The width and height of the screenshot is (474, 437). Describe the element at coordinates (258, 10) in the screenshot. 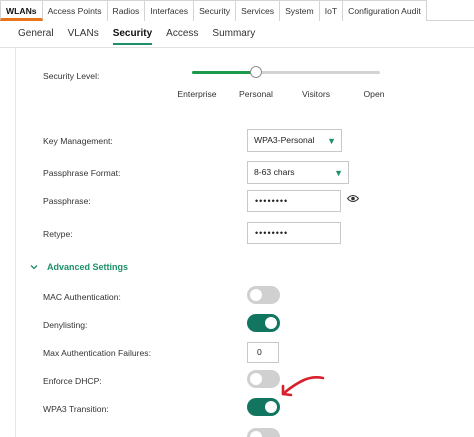

I see `tab-services: Services` at that location.